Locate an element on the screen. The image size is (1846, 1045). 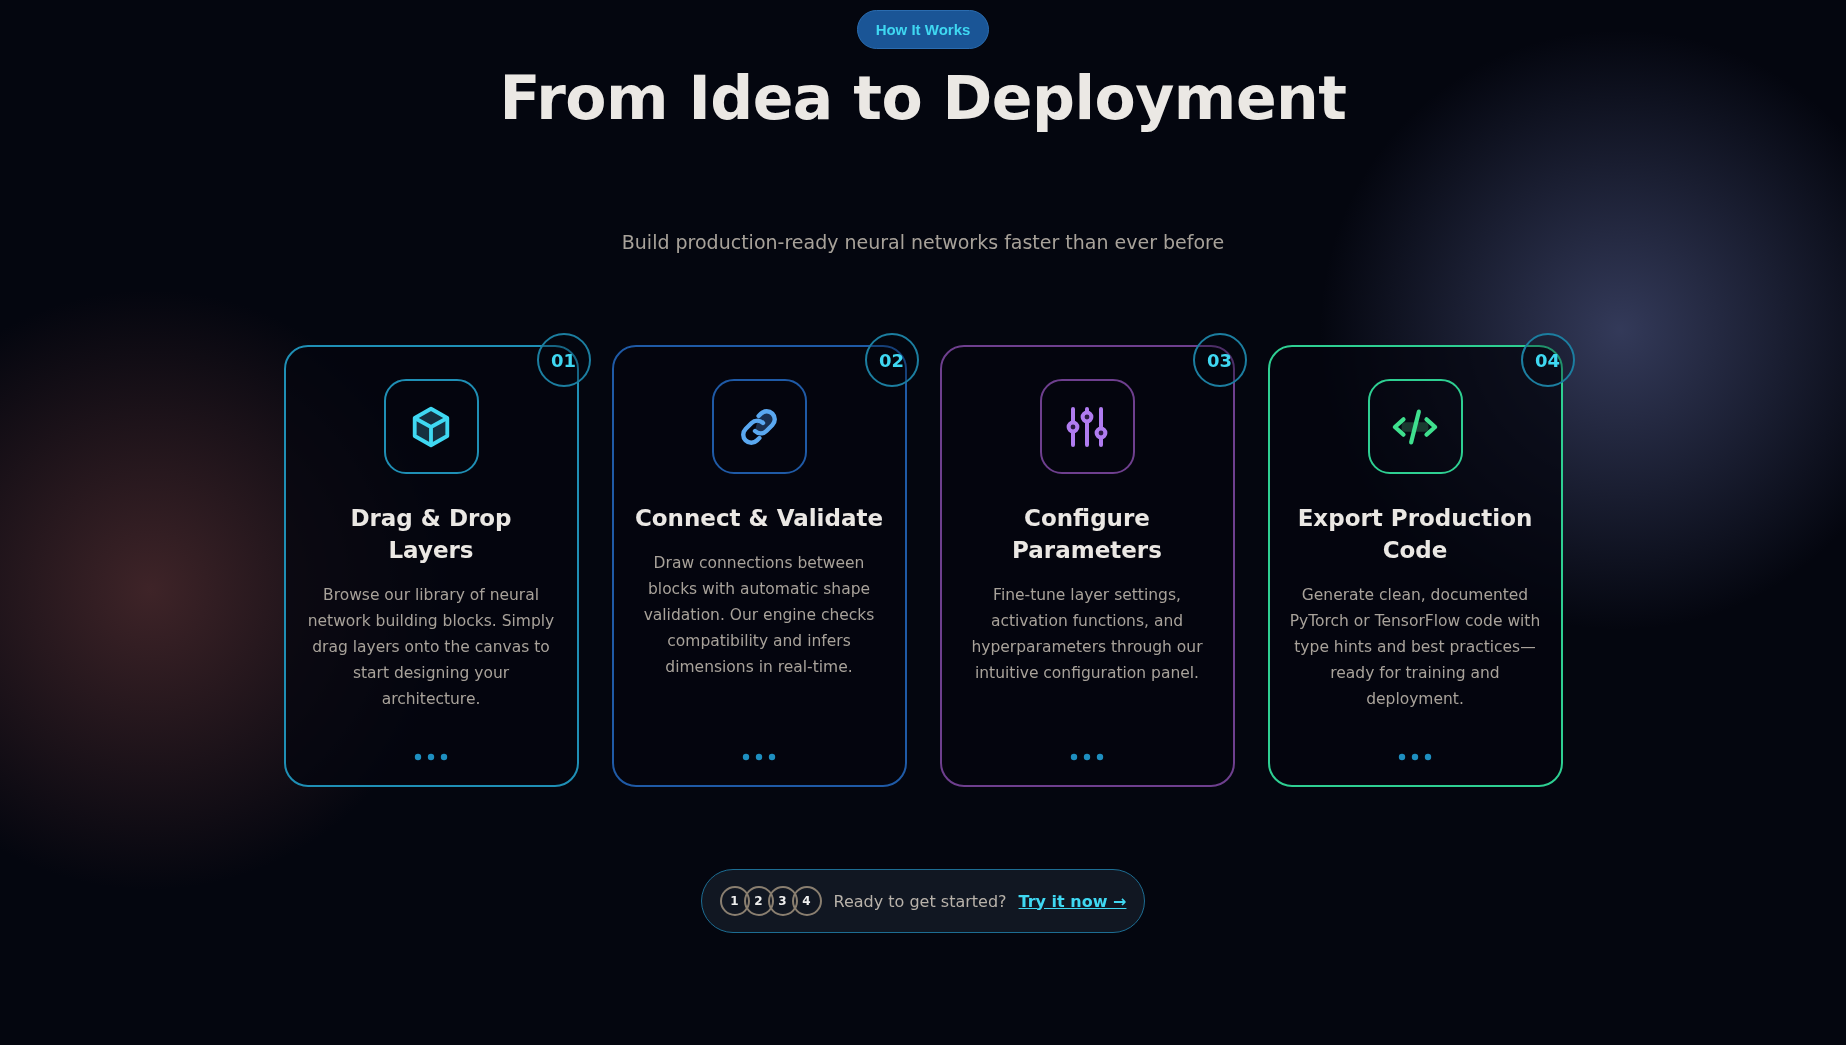
step-description: Browse our library of neural network building blocks. Simply drag layers onto the canvas to start designing your architecture. is located at coordinates (431, 647).